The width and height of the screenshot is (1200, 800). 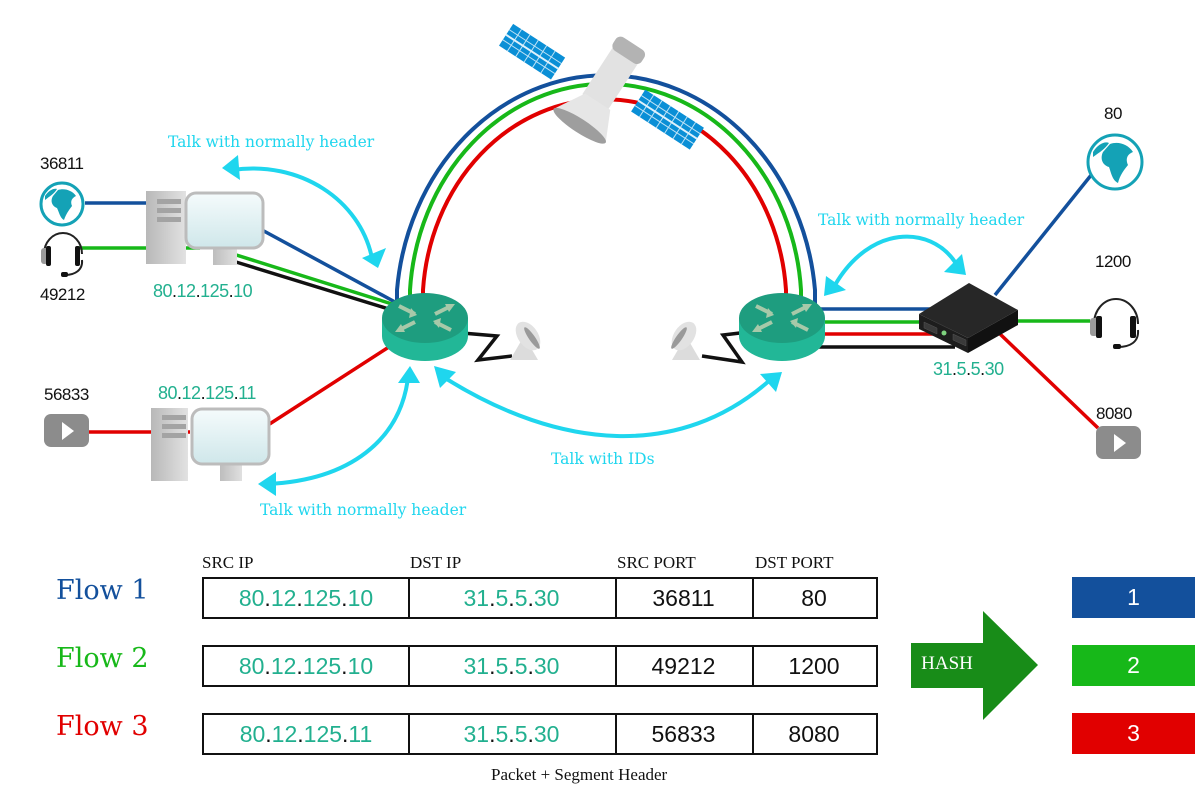 I want to click on serial-links, so click(x=603, y=348).